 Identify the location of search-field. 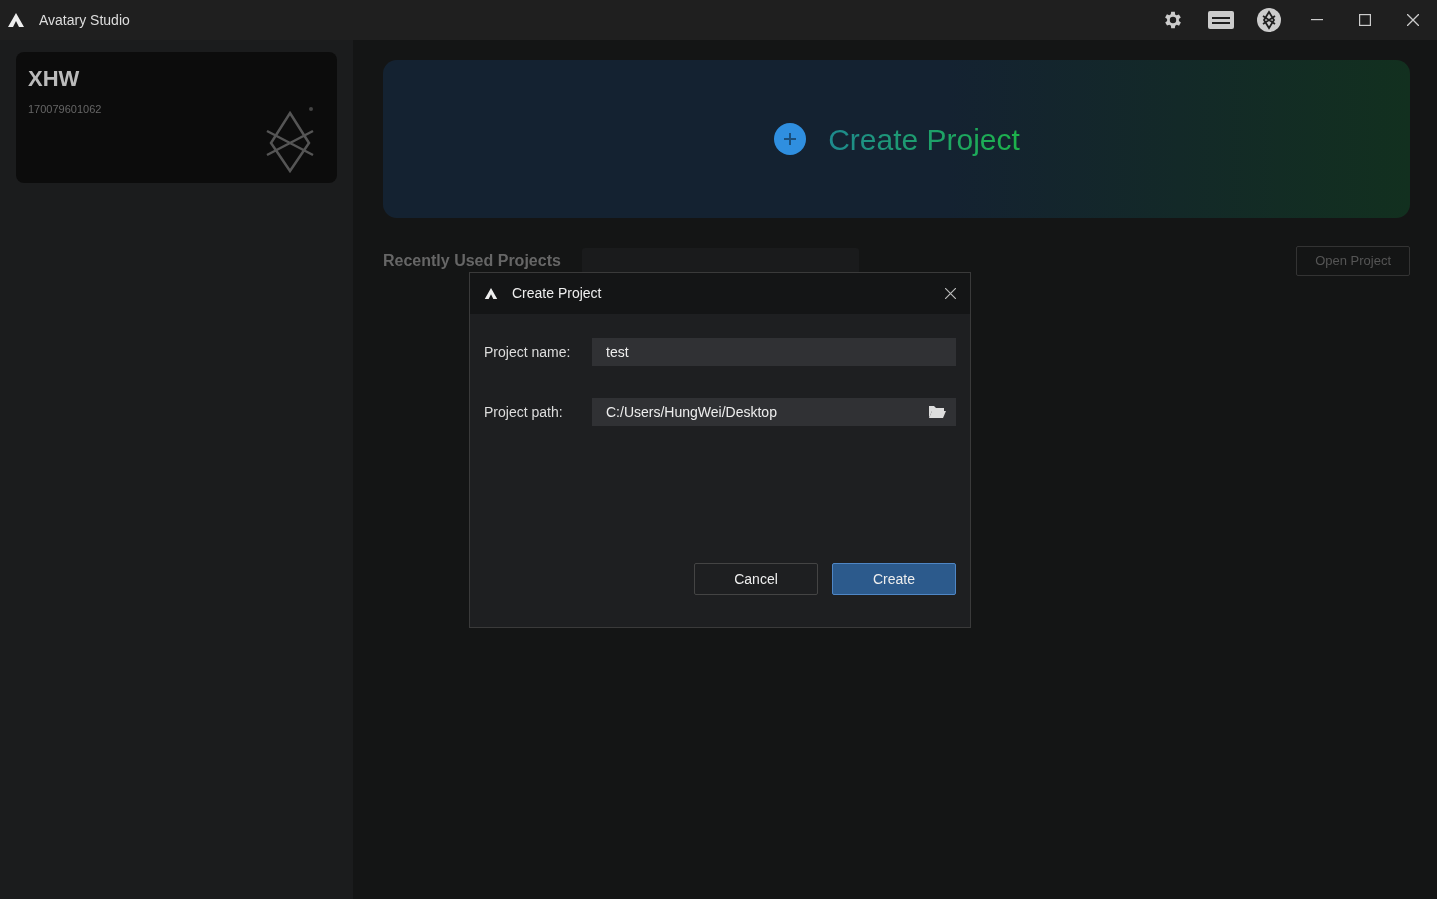
(720, 260).